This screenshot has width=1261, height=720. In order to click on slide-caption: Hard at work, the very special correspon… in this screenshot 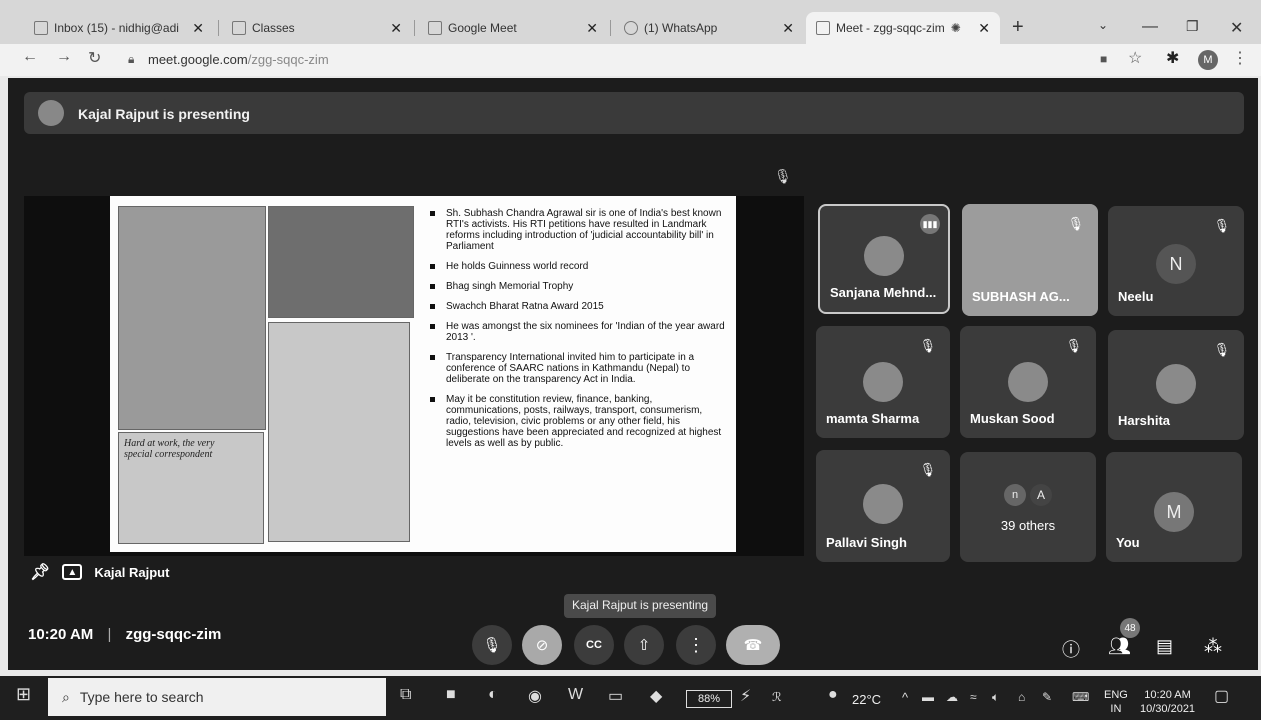, I will do `click(169, 449)`.